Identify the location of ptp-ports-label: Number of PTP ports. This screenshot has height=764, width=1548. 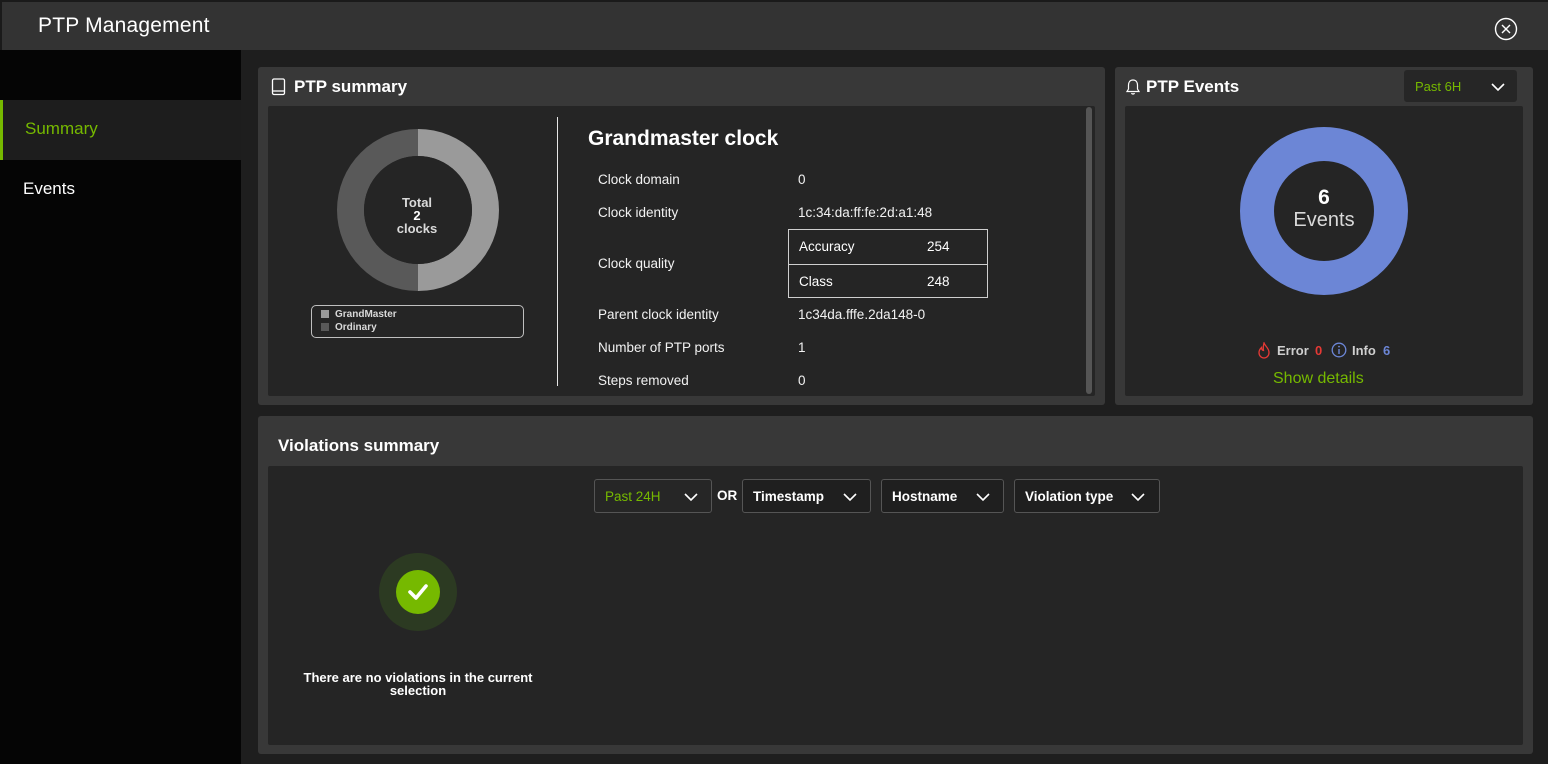
(661, 347).